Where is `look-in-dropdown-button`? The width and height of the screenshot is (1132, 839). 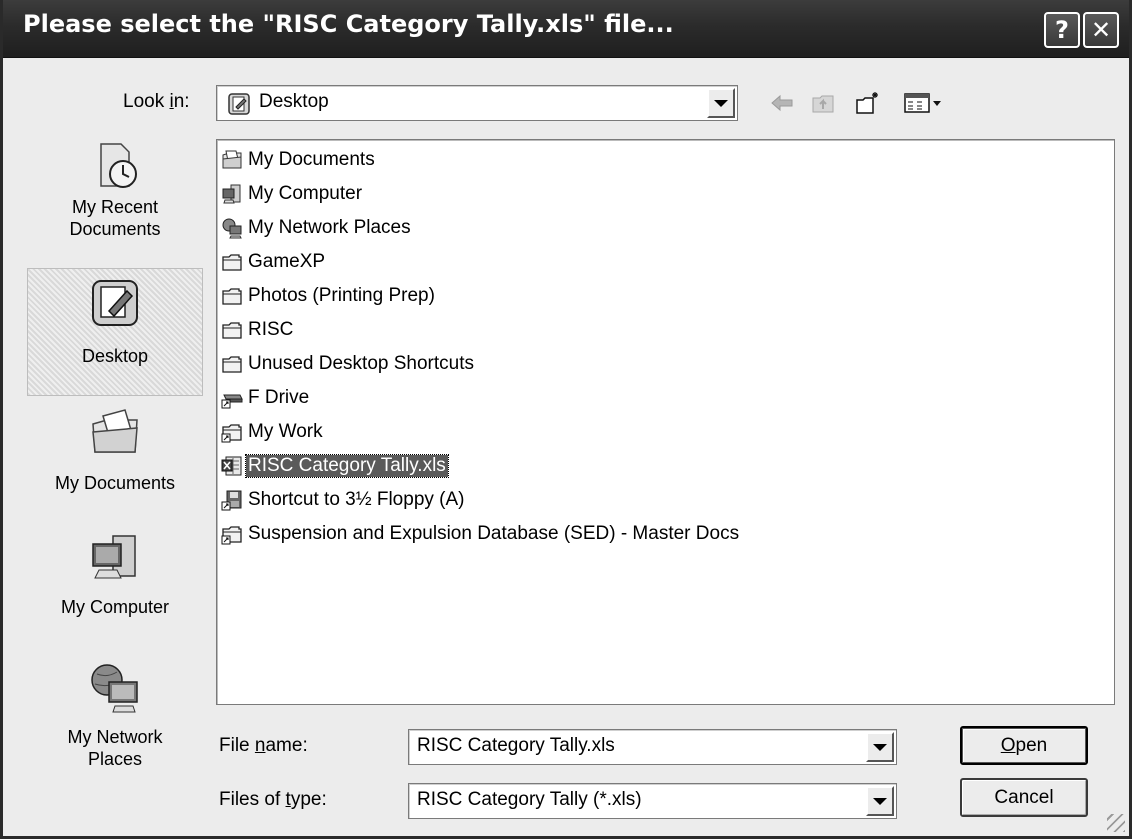 look-in-dropdown-button is located at coordinates (721, 103).